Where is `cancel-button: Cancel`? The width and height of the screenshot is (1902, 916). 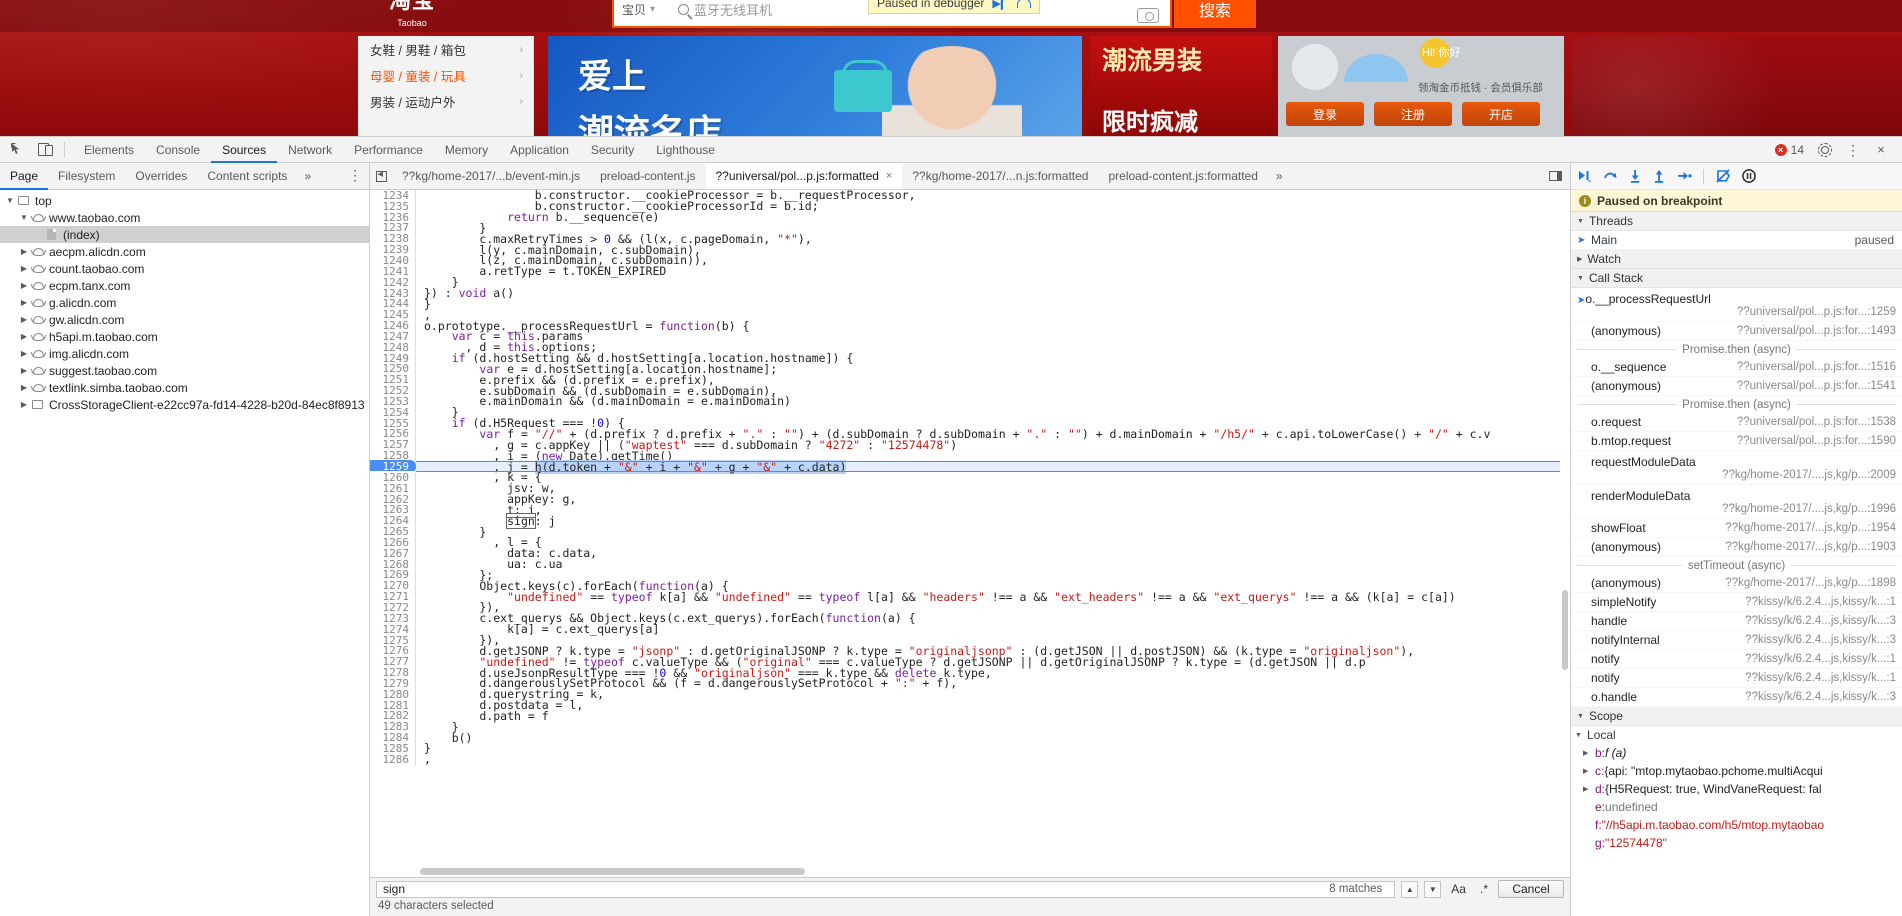
cancel-button: Cancel is located at coordinates (1531, 889).